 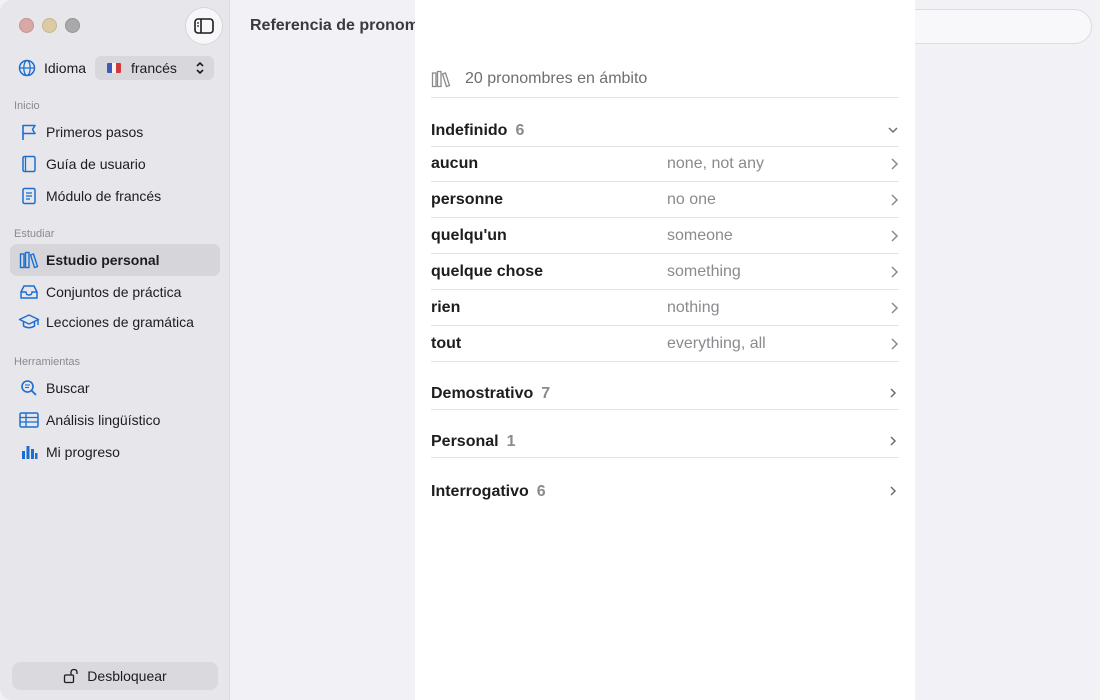 I want to click on sidebar-item-lecciones-gramatica: Lecciones de gramática, so click(x=115, y=322).